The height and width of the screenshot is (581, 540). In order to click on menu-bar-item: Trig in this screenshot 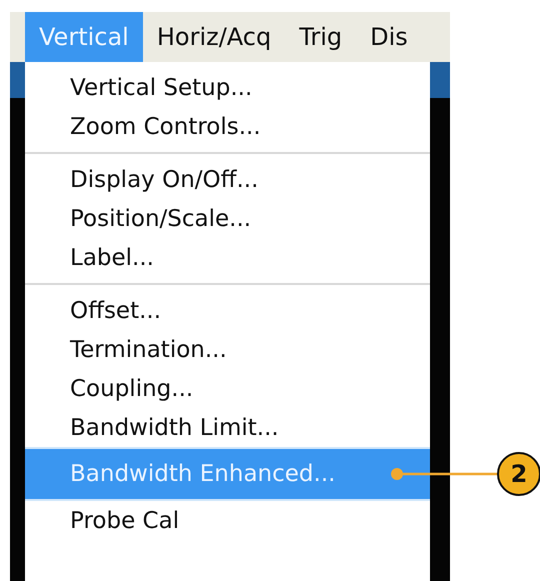, I will do `click(320, 37)`.